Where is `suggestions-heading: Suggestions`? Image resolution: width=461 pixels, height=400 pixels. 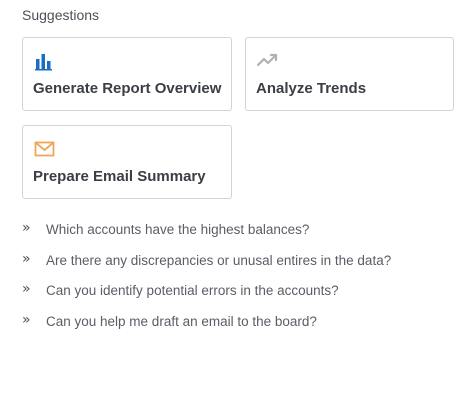 suggestions-heading: Suggestions is located at coordinates (61, 15).